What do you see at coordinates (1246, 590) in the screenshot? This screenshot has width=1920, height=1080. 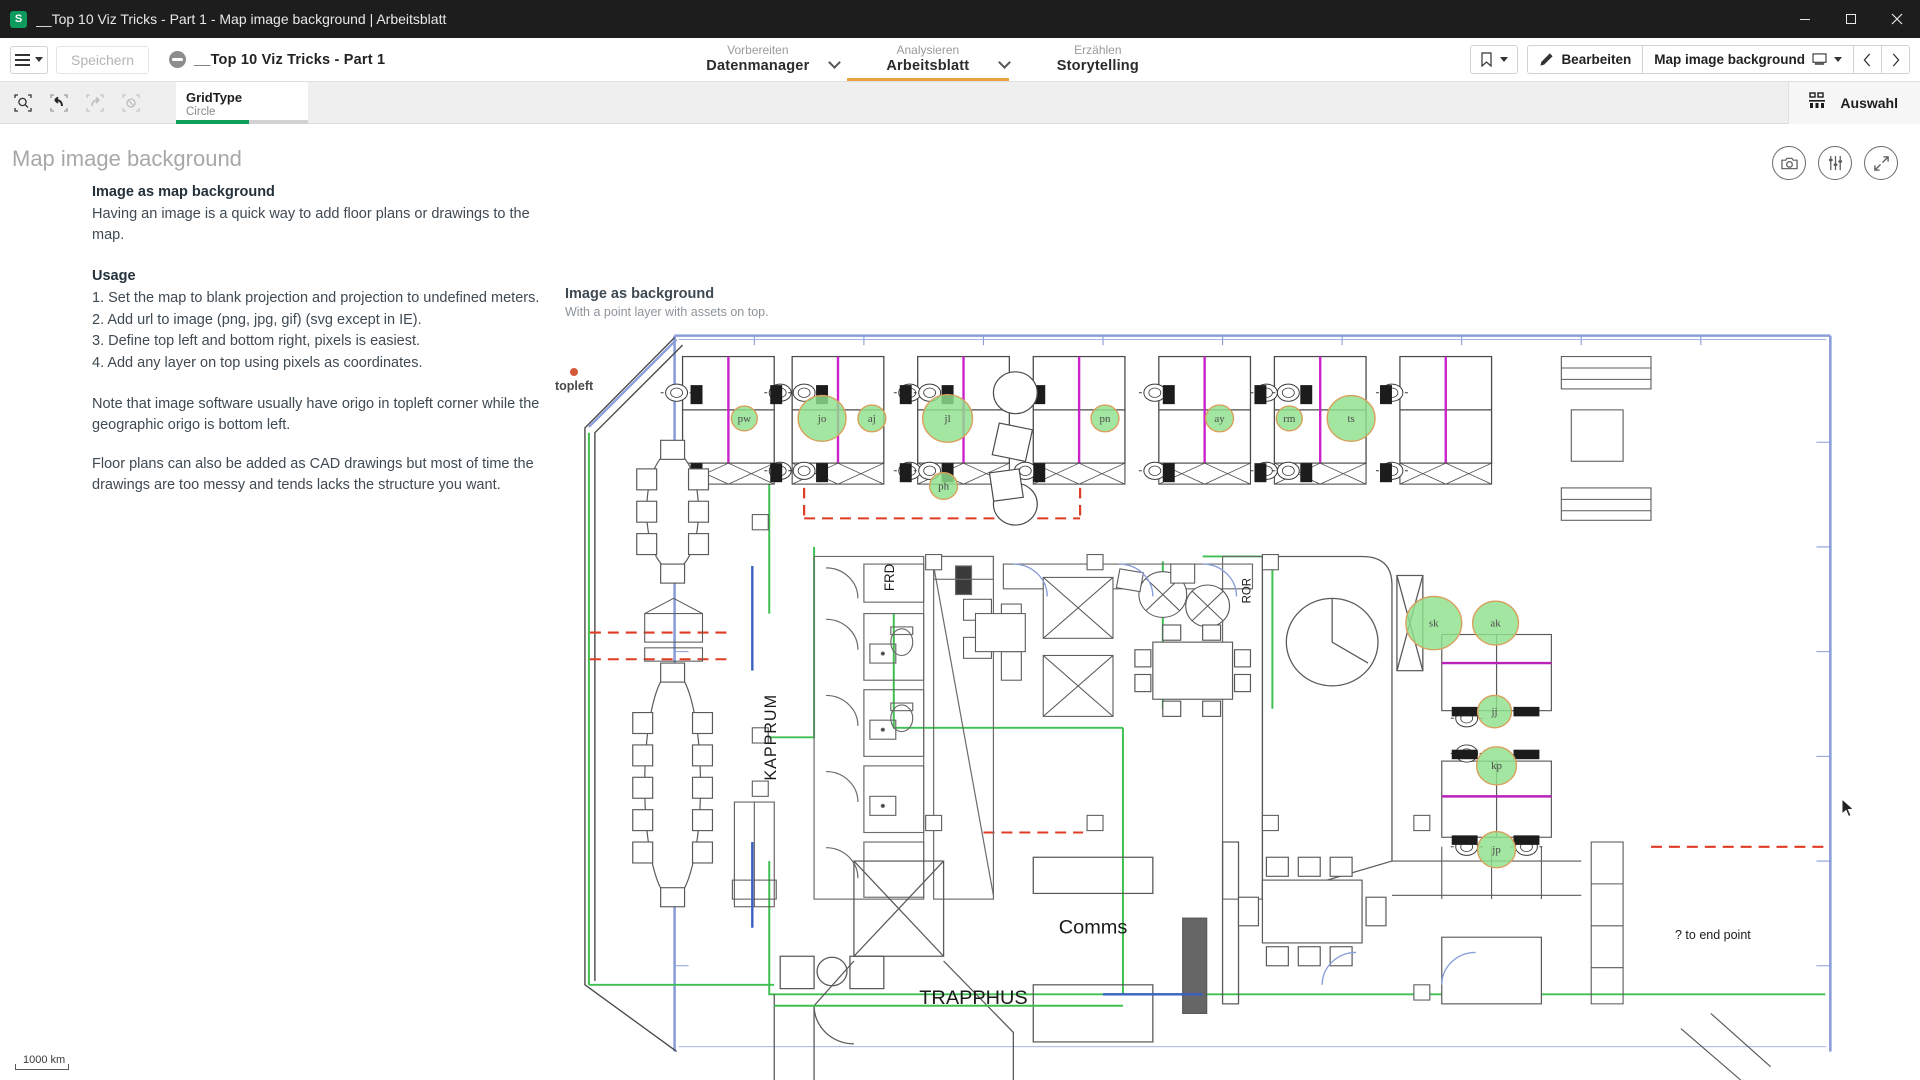 I see `room-label-ror: ROR` at bounding box center [1246, 590].